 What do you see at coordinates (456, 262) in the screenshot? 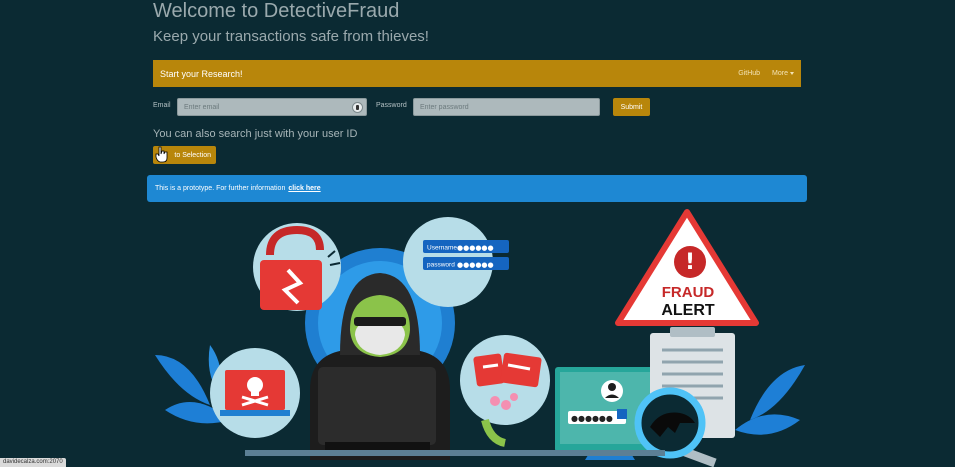
I see `stolen-credentials-icon: Username password ●●●●●● ●●●●●●` at bounding box center [456, 262].